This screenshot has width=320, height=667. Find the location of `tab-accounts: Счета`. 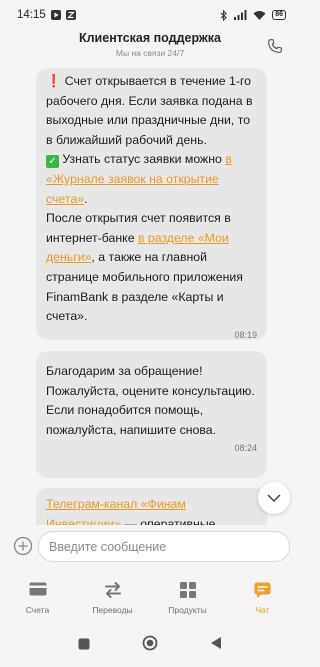

tab-accounts: Счета is located at coordinates (38, 594).